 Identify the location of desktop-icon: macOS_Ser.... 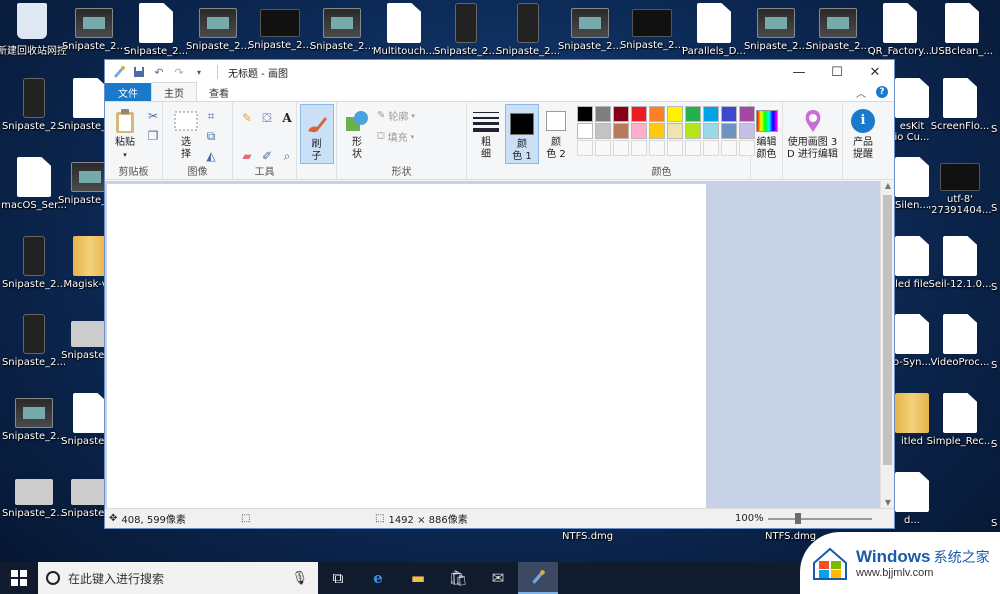
(34, 192).